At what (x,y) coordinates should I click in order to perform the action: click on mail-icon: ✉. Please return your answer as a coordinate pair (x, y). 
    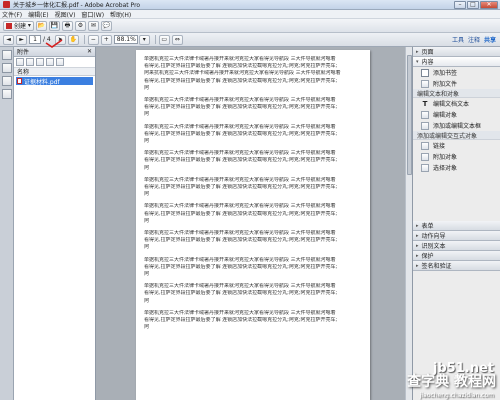
    Looking at the image, I should click on (93, 25).